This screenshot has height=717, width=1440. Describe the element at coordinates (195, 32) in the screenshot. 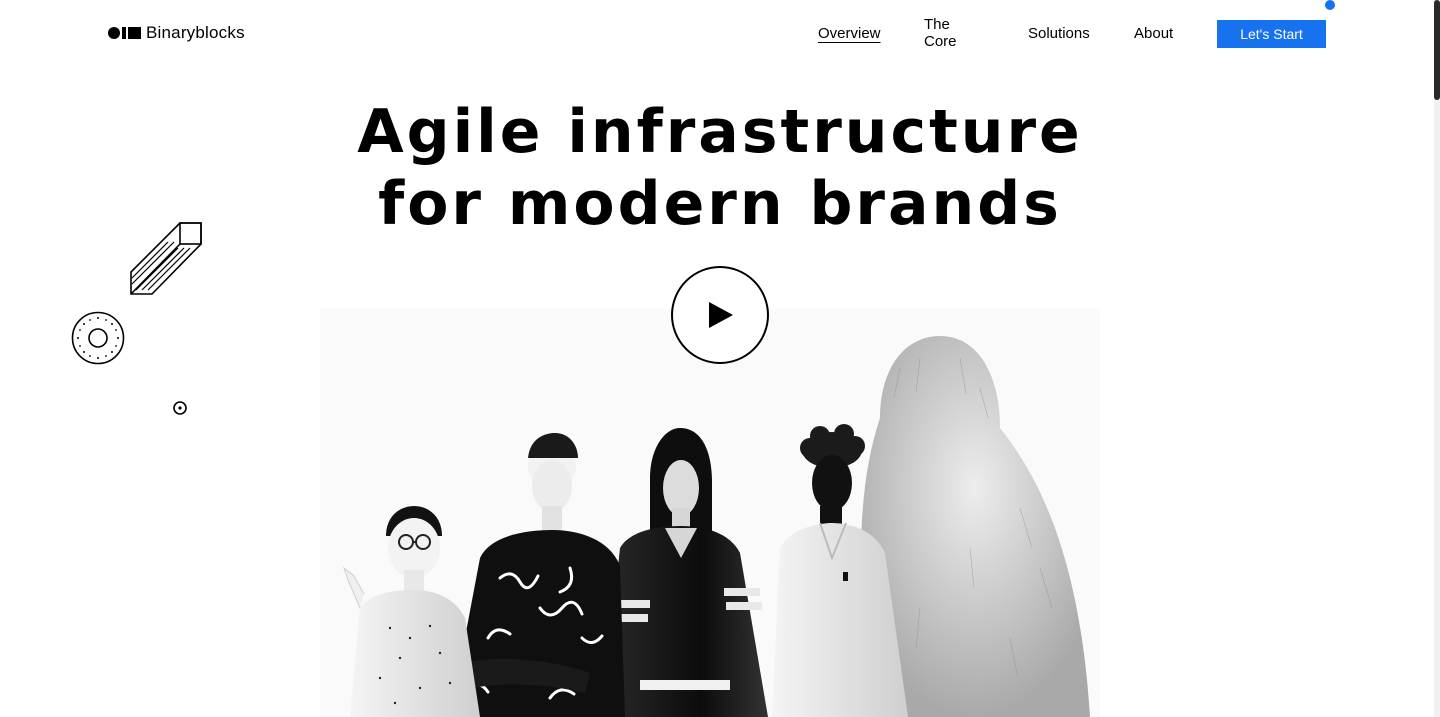

I see `brand-name: Binaryblocks` at that location.